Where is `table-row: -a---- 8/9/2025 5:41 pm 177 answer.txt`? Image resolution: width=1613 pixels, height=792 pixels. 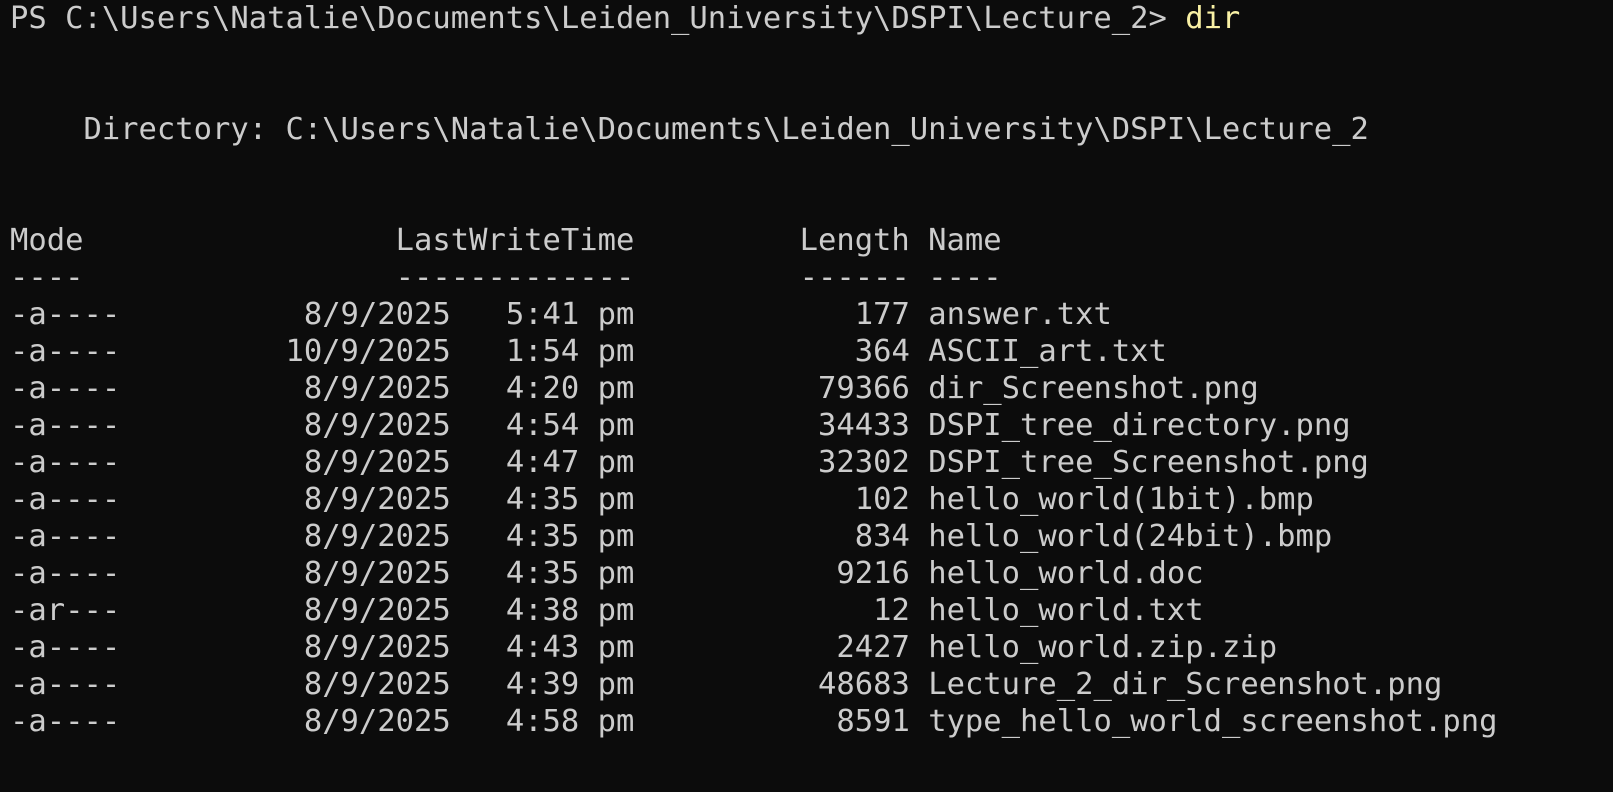 table-row: -a---- 8/9/2025 5:41 pm 177 answer.txt is located at coordinates (807, 314).